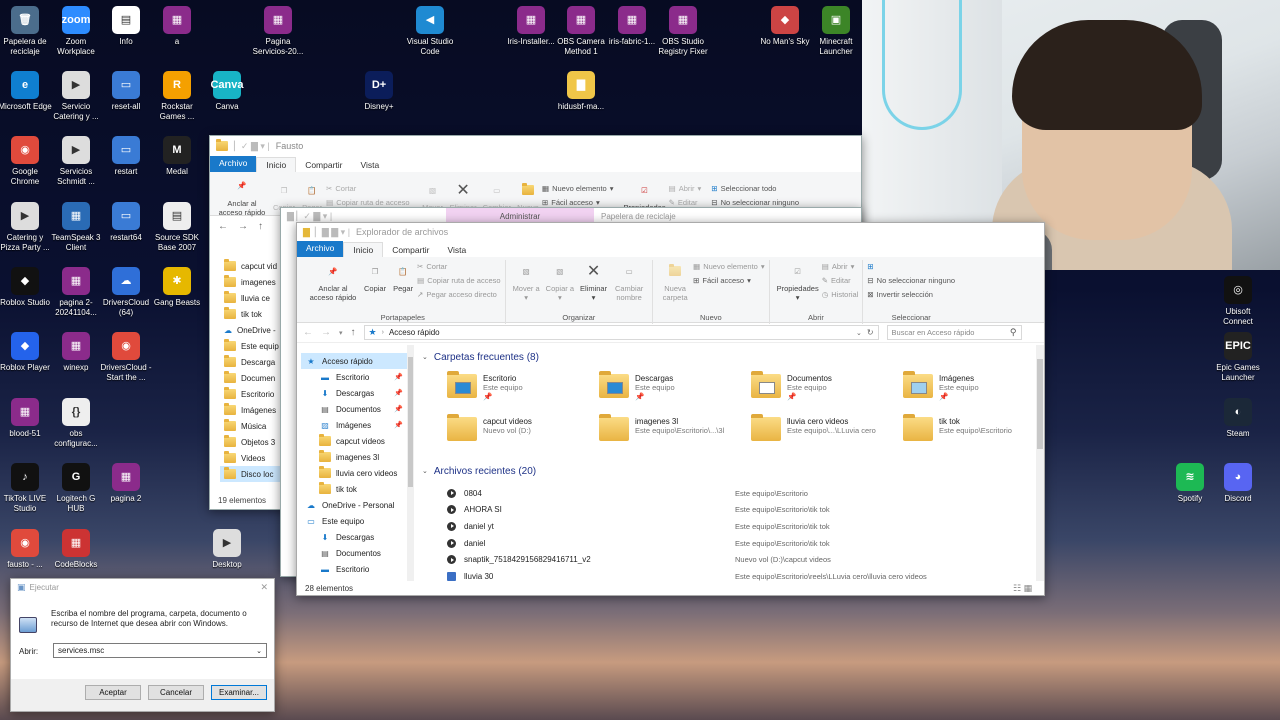  Describe the element at coordinates (250, 330) in the screenshot. I see `nav-item: ☁ OneDrive -` at that location.